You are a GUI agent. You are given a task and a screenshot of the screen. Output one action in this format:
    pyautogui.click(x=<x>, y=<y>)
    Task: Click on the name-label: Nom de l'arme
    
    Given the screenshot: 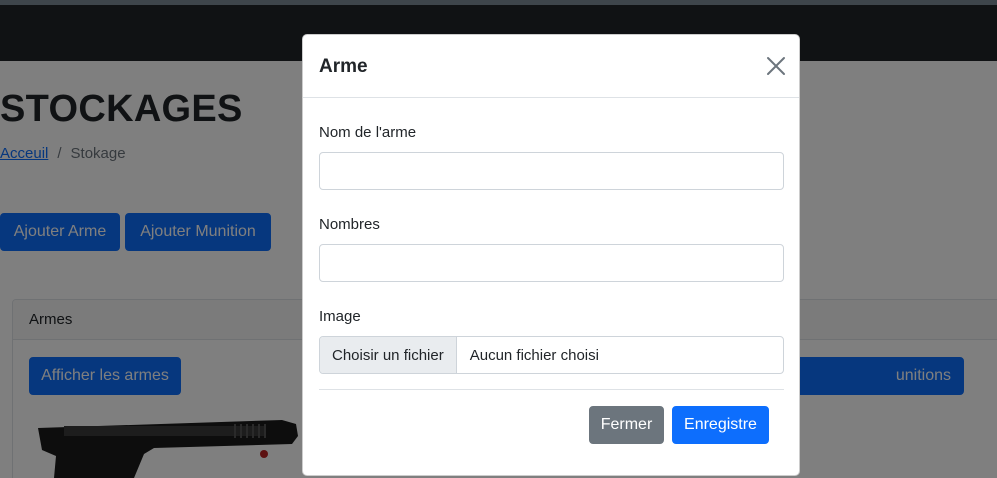 What is the action you would take?
    pyautogui.click(x=368, y=132)
    